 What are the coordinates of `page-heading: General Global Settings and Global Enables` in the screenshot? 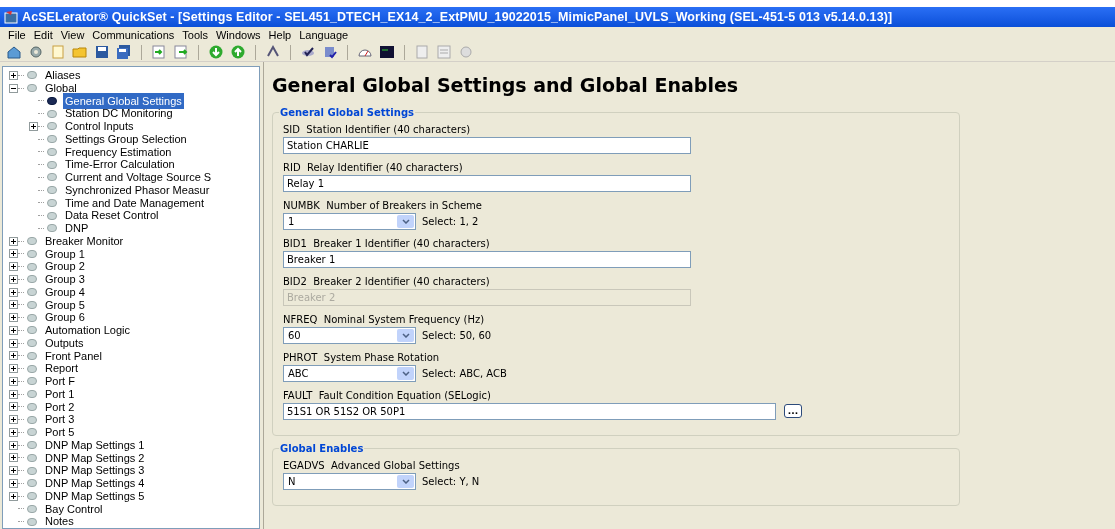 It's located at (506, 85).